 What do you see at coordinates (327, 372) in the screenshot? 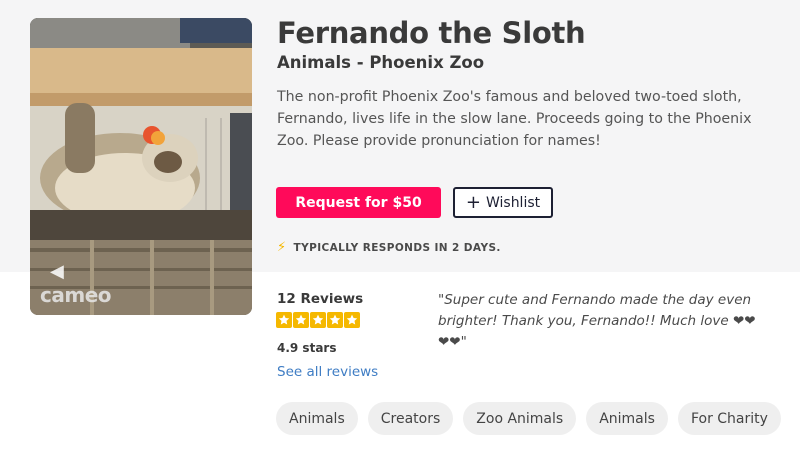
I see `see-all-reviews-link: See all reviews` at bounding box center [327, 372].